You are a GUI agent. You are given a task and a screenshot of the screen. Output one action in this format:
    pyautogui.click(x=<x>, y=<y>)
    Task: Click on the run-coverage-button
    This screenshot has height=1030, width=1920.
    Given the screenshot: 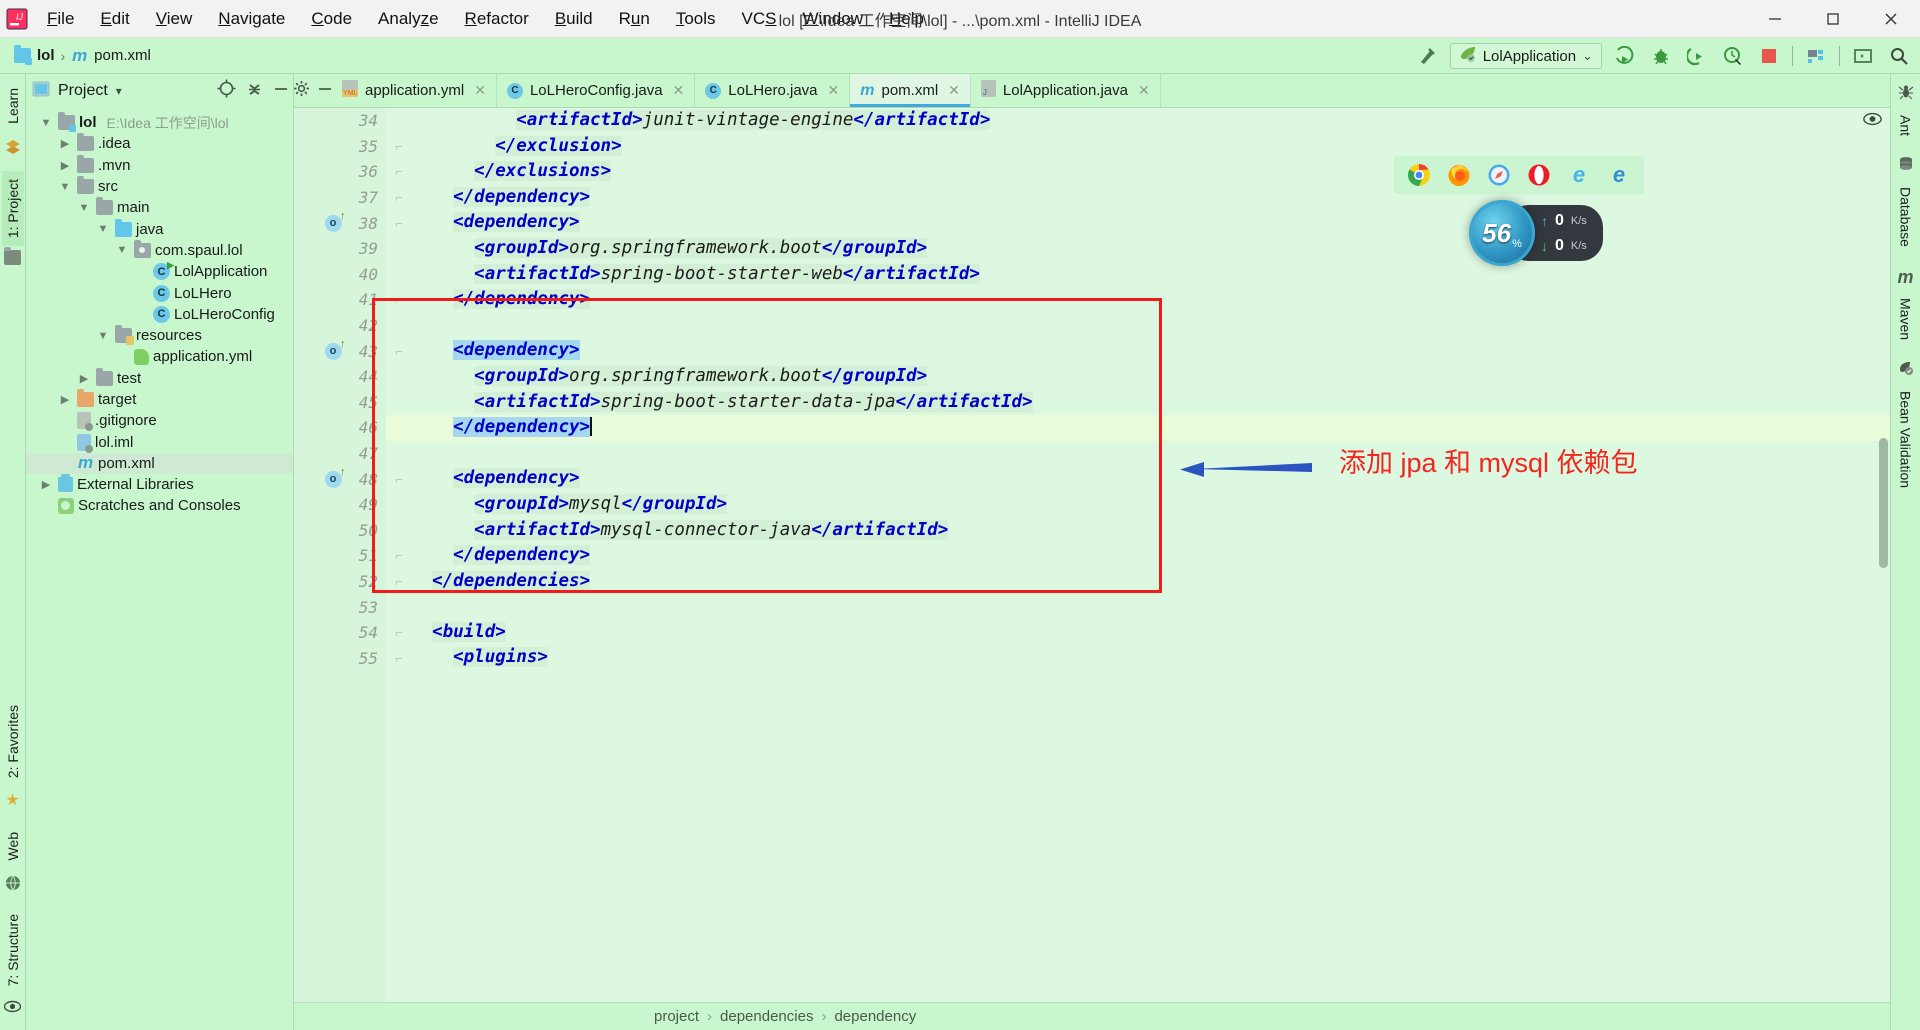 What is the action you would take?
    pyautogui.click(x=1697, y=56)
    